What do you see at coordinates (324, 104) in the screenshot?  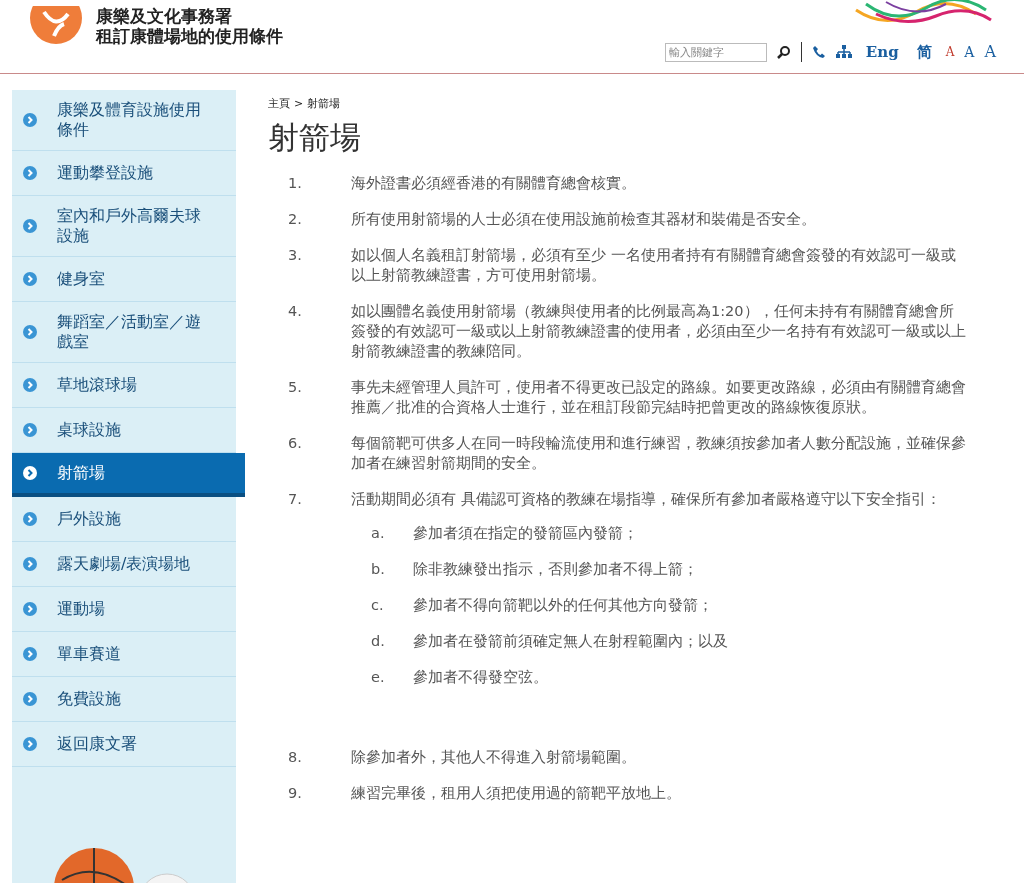 I see `breadcrumb-current: 射箭場` at bounding box center [324, 104].